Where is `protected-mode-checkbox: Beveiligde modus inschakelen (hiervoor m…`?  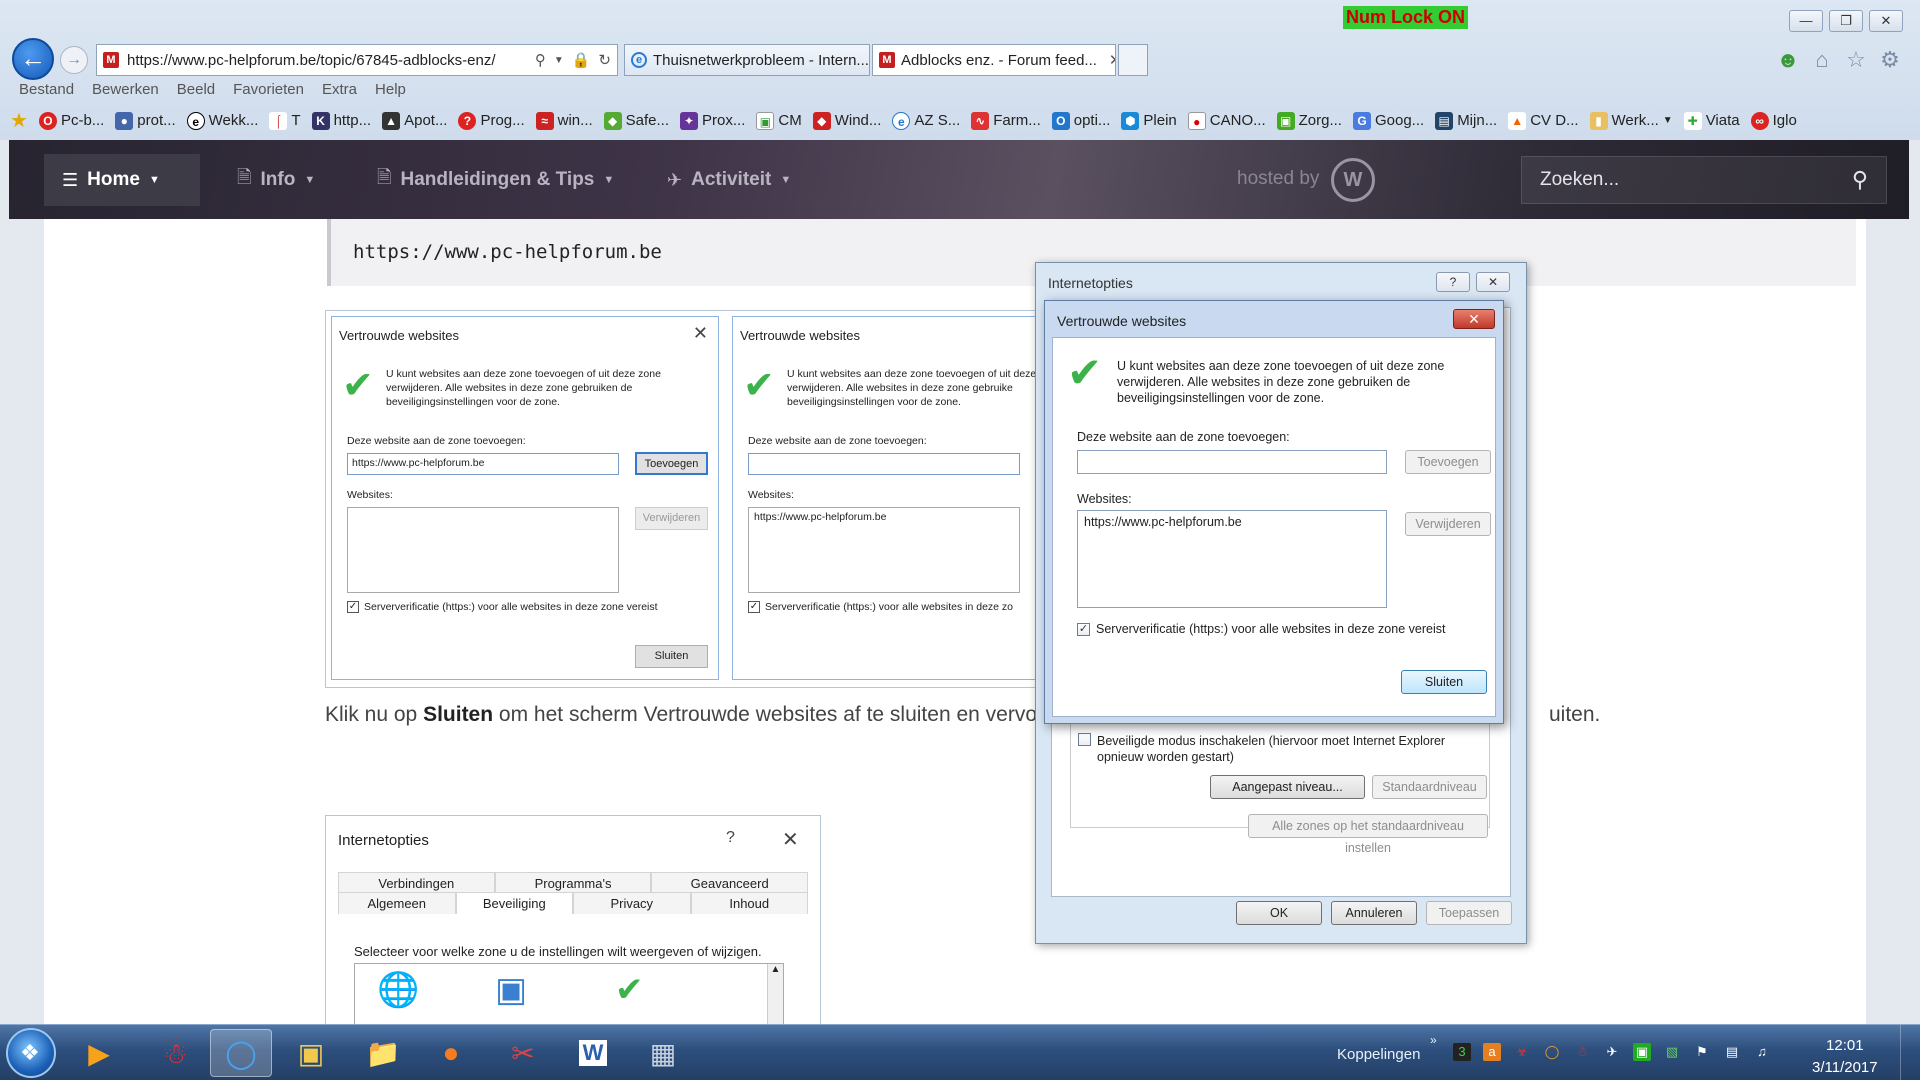
protected-mode-checkbox: Beveiligde modus inschakelen (hiervoor m… is located at coordinates (1278, 749).